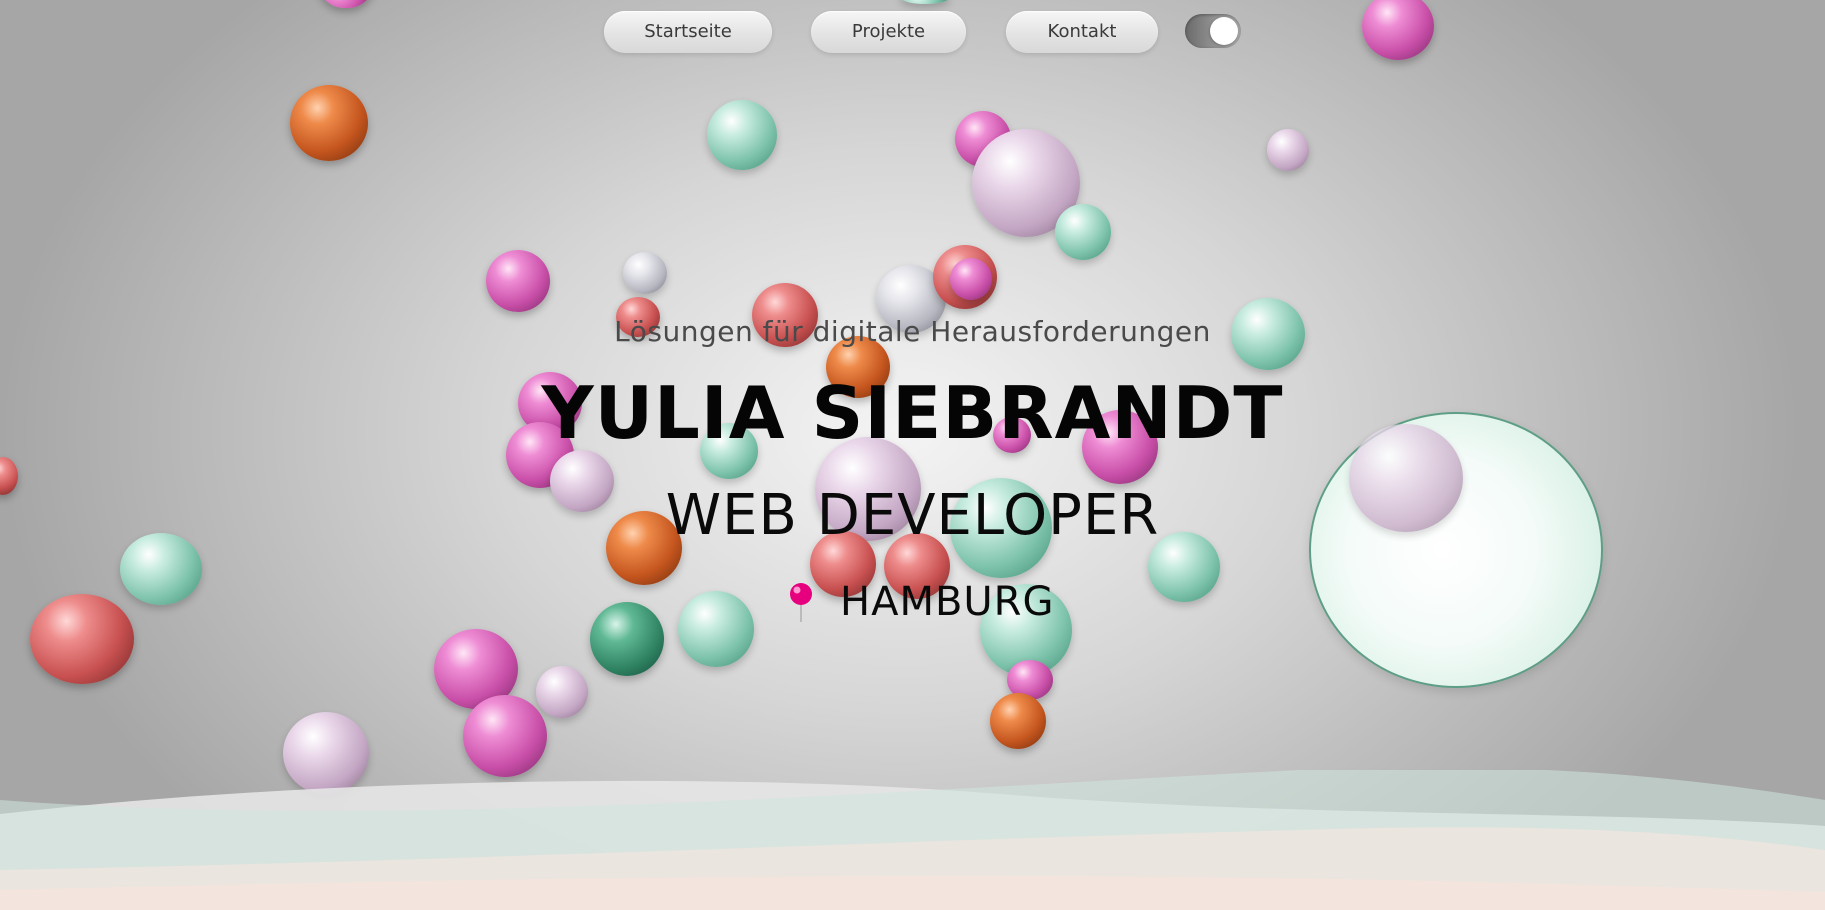 The image size is (1825, 910). I want to click on hero-name: YULIA SIEBRANDT, so click(912, 413).